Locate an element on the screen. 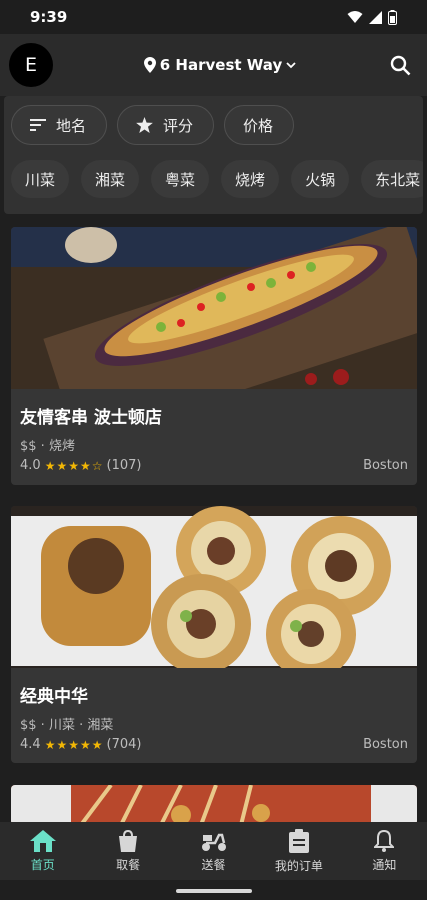  cuisine-chip: 川菜 is located at coordinates (40, 179).